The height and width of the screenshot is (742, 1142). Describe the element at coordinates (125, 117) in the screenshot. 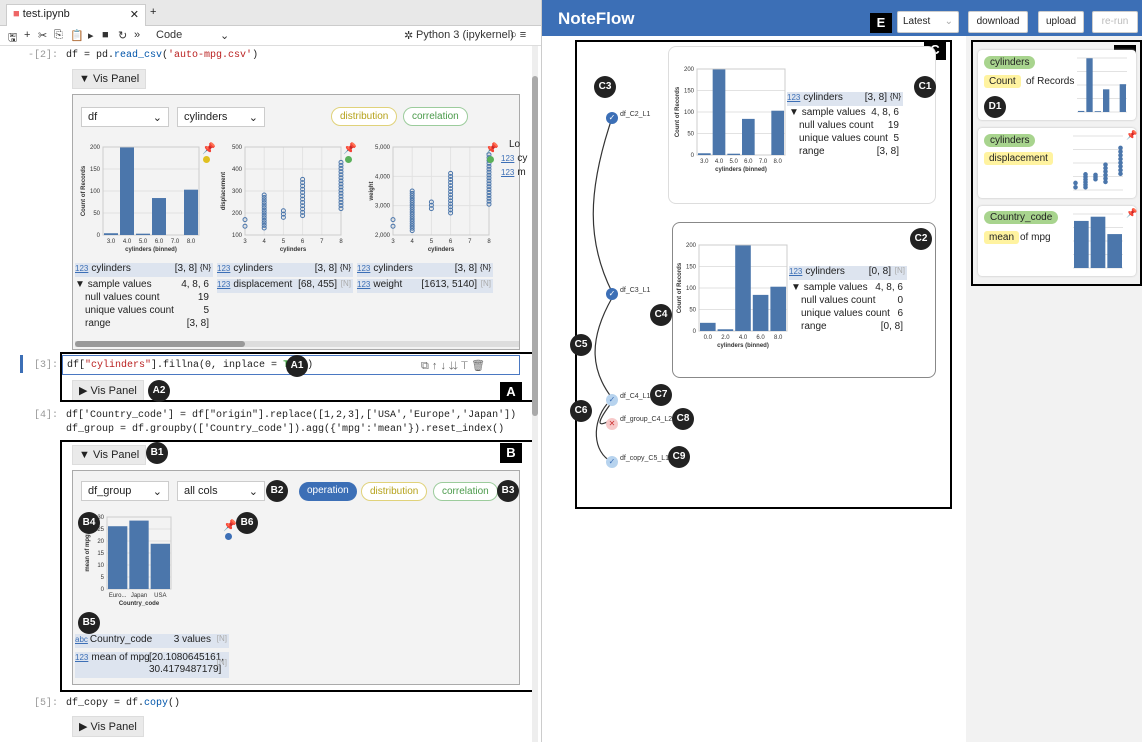

I see `dataframe-select: df ⌄` at that location.